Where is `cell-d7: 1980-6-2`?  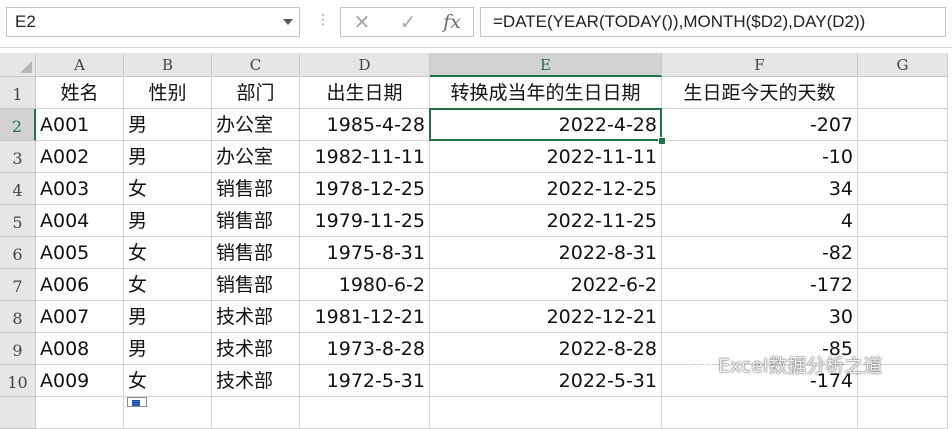 cell-d7: 1980-6-2 is located at coordinates (365, 285).